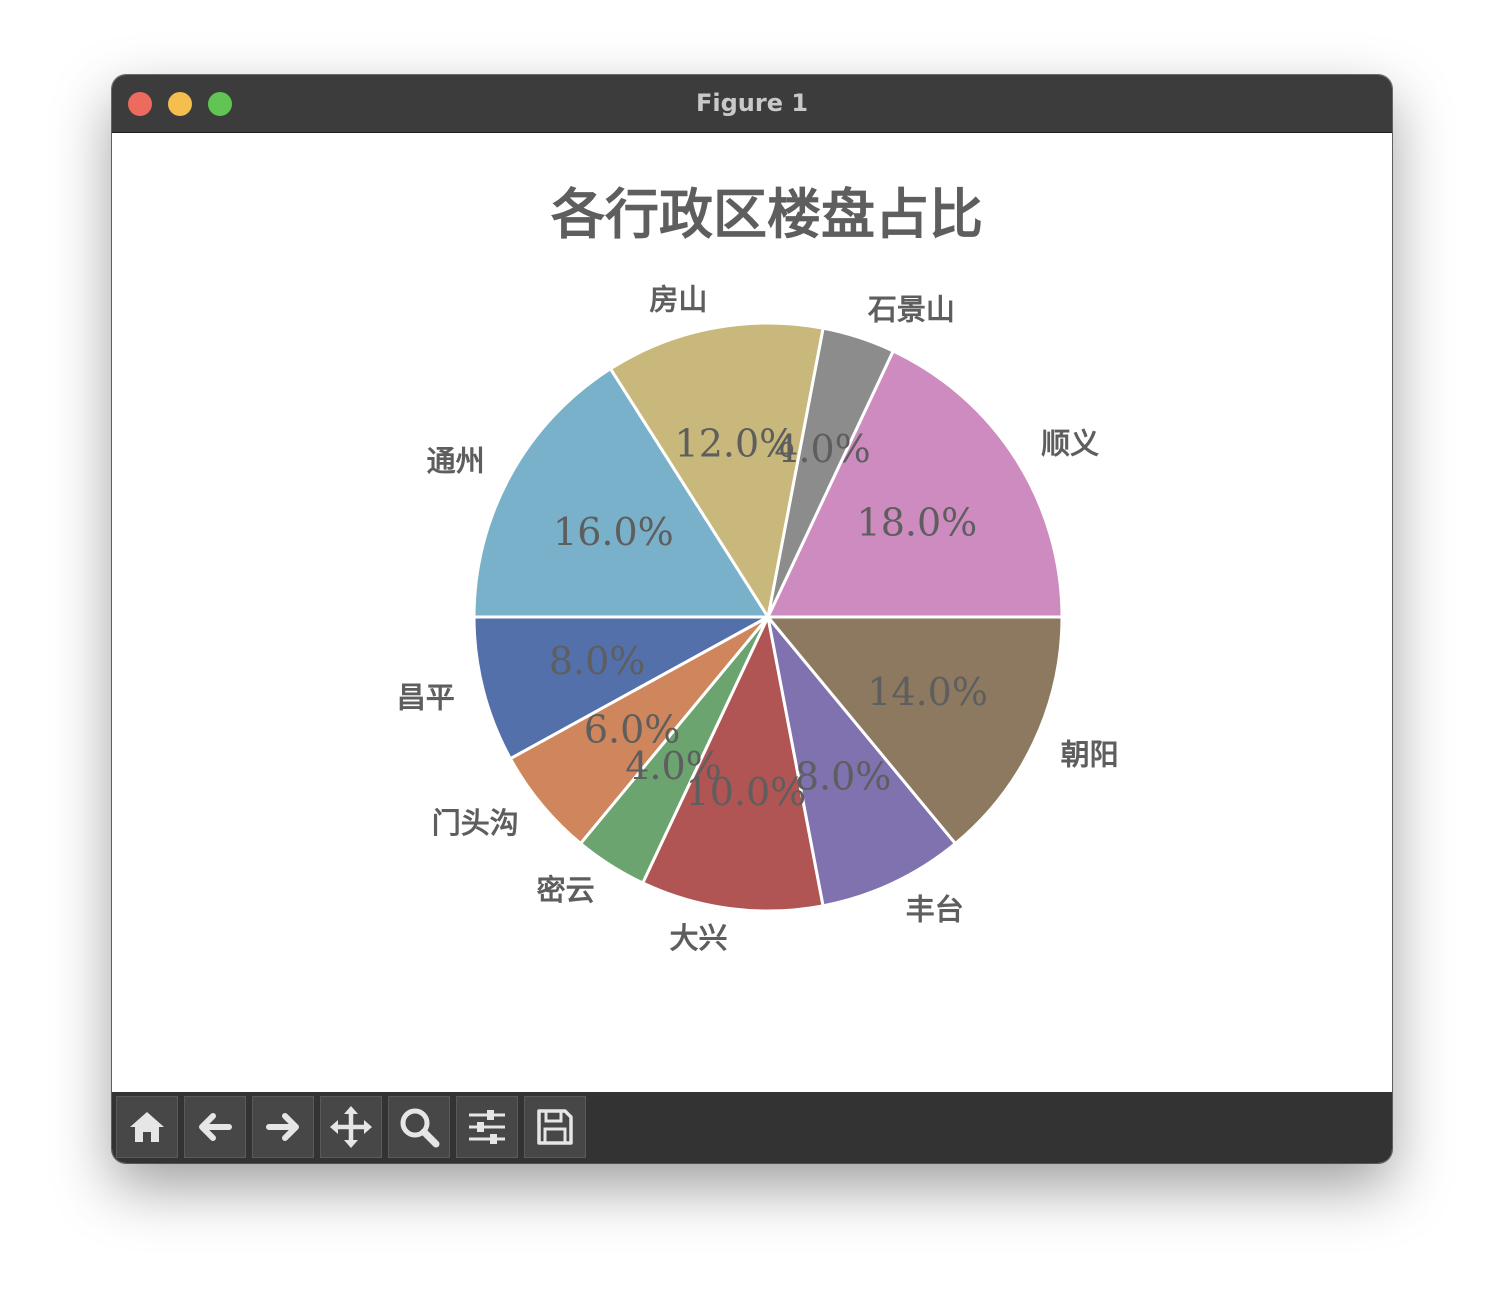 The width and height of the screenshot is (1504, 1312). I want to click on title-bar: Figure 1, so click(752, 104).